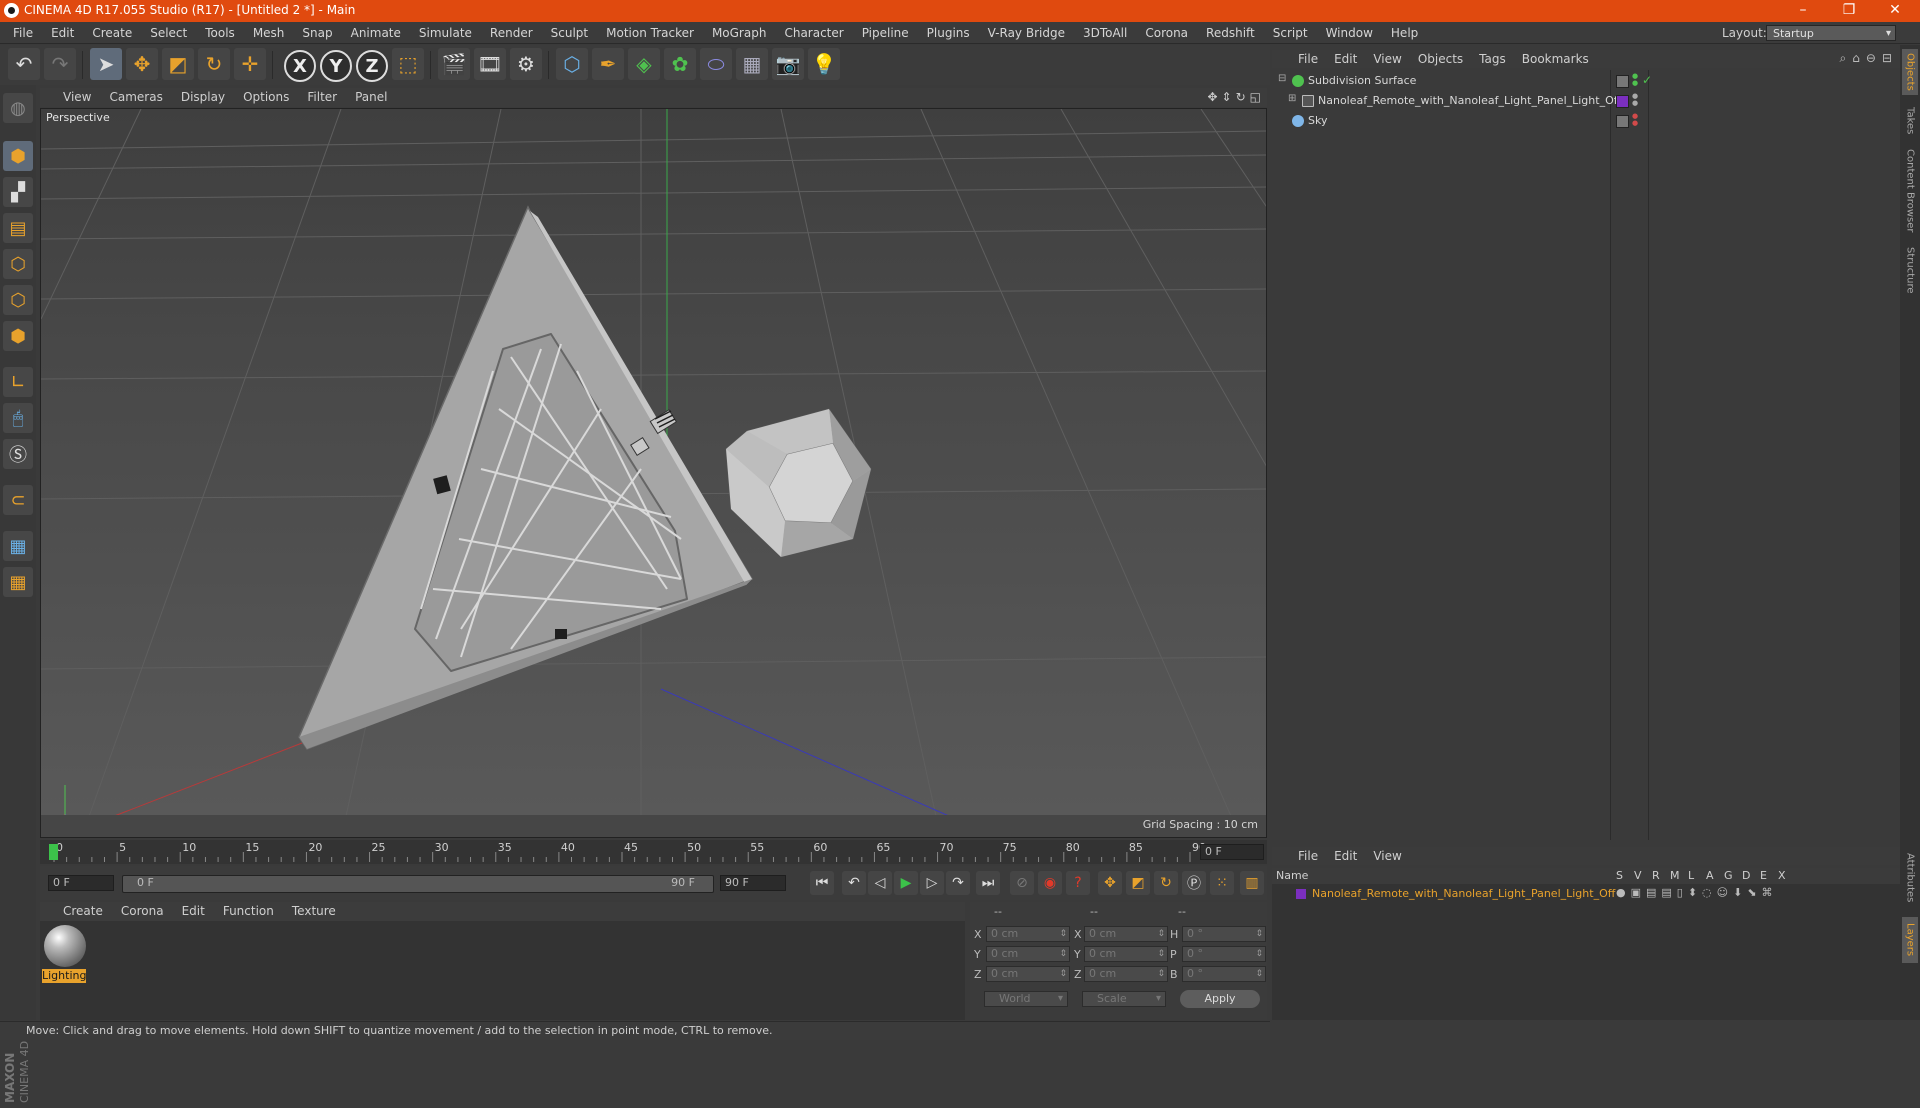 The width and height of the screenshot is (1920, 1108). I want to click on edges-mode-icon: ⬡, so click(18, 300).